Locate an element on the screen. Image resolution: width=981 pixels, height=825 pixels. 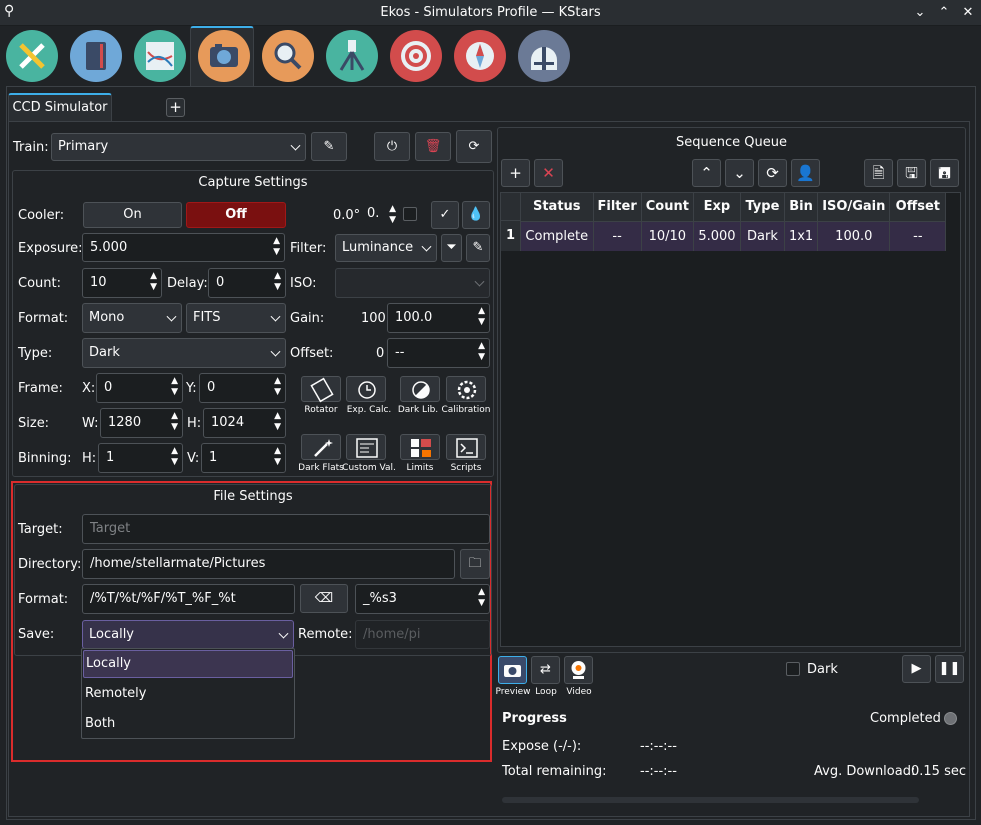
column-header: ISO/Gain is located at coordinates (854, 207).